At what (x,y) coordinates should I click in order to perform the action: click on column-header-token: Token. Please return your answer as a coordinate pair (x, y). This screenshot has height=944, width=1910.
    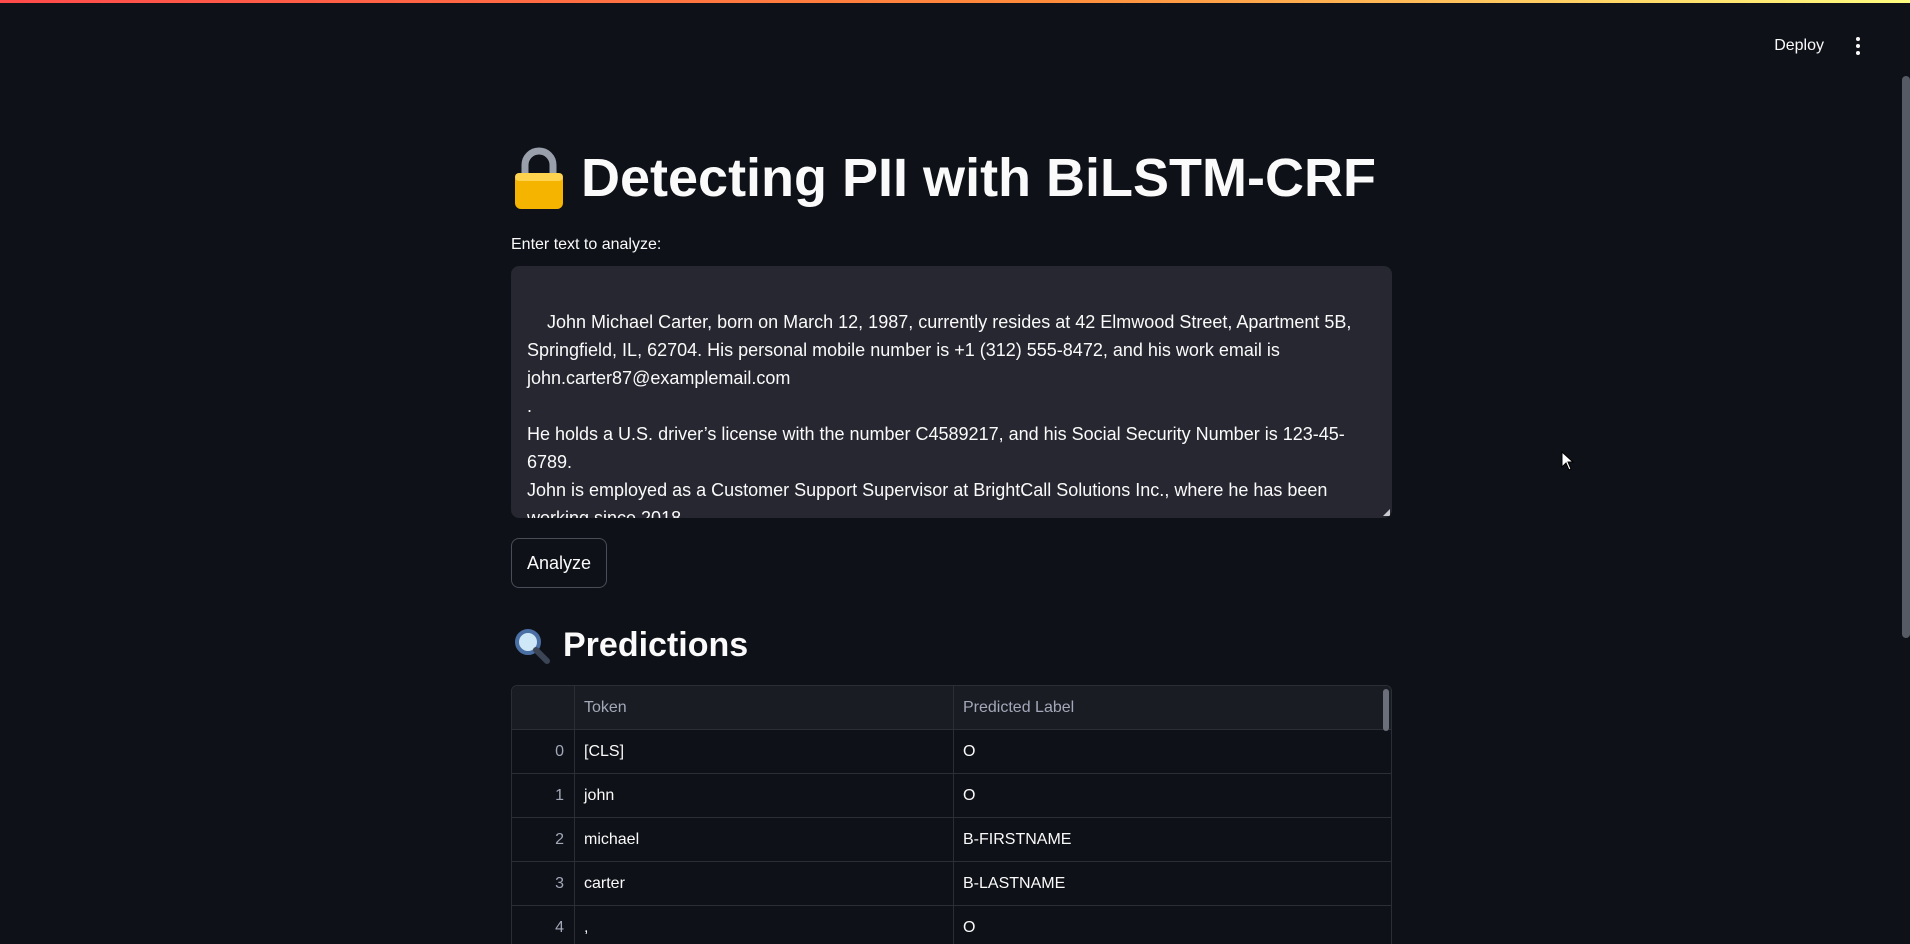
    Looking at the image, I should click on (764, 707).